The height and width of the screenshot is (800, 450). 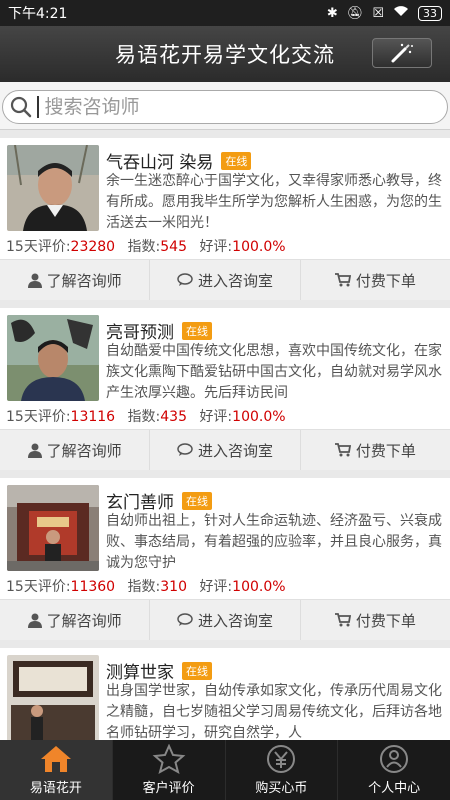 I want to click on index-value: 435, so click(x=173, y=417).